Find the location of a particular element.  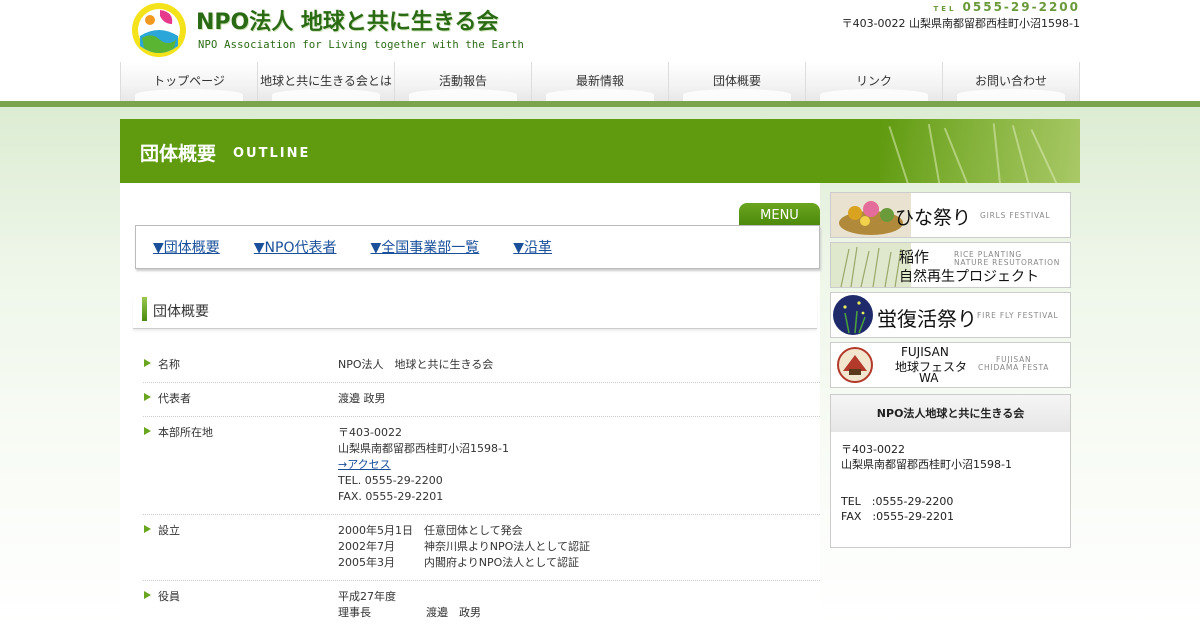

hq-zip: 〒403-0022 is located at coordinates (370, 432).